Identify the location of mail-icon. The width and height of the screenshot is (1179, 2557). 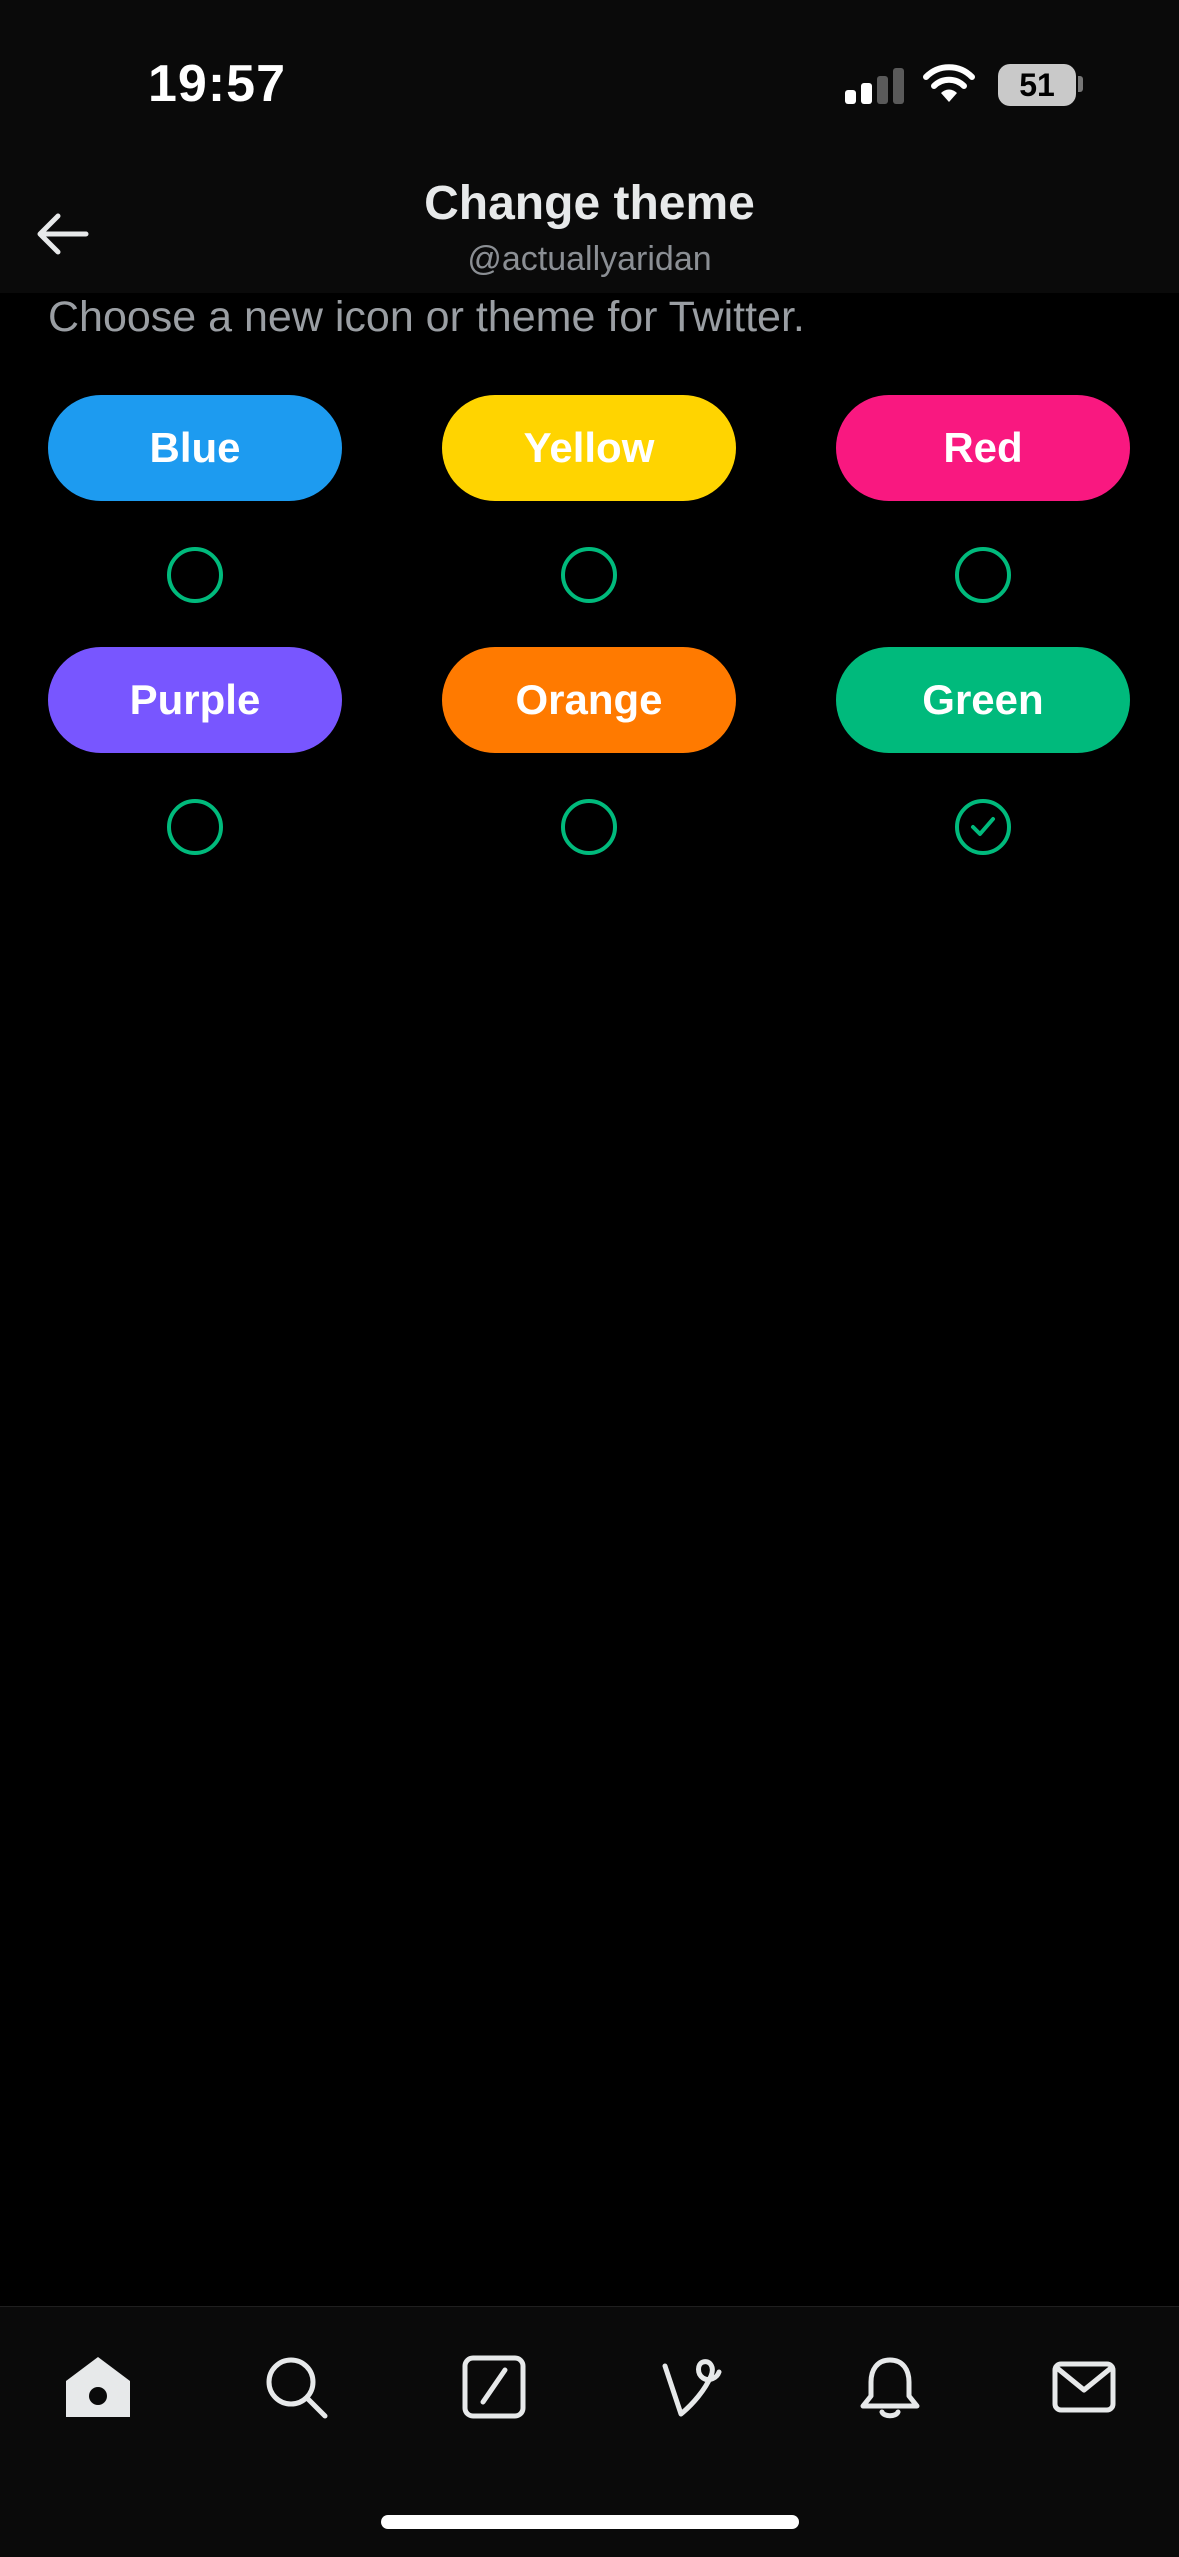
(1084, 2387).